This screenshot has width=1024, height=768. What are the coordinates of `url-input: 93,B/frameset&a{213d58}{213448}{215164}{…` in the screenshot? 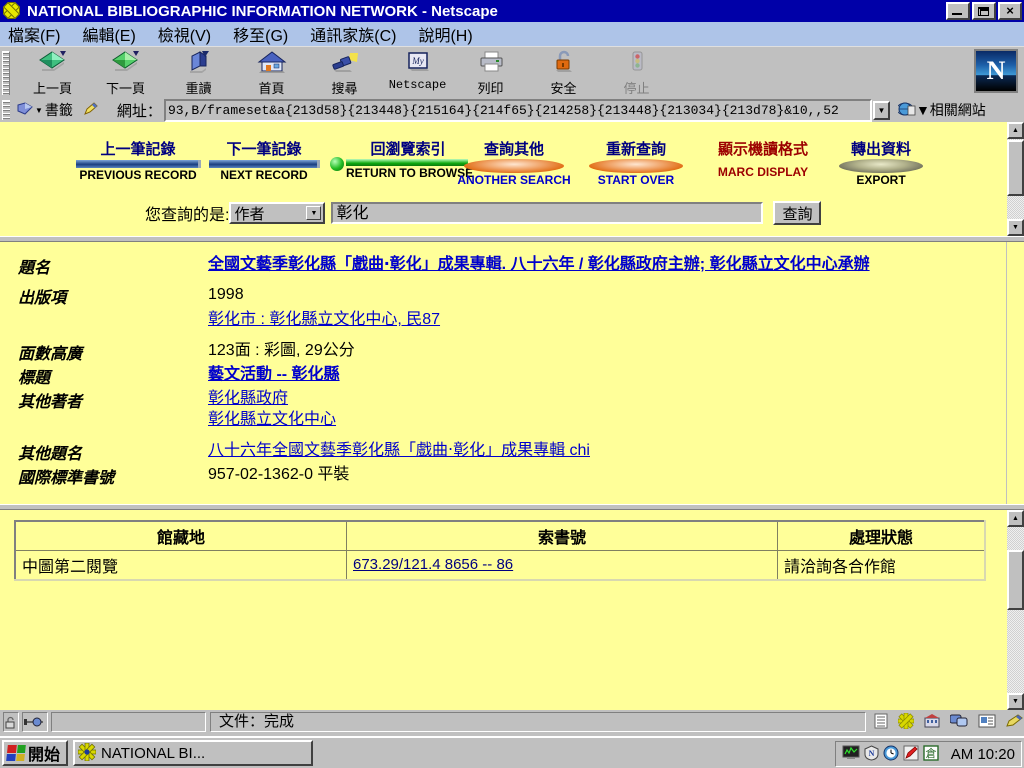 It's located at (517, 110).